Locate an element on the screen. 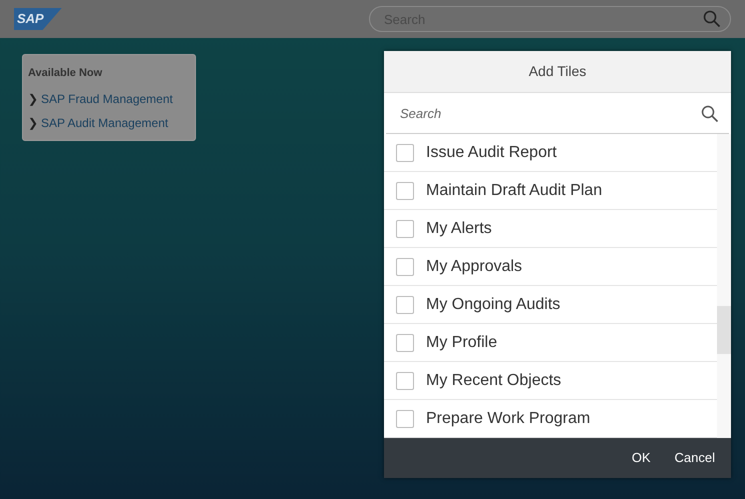 The width and height of the screenshot is (745, 499). list-item: Issue Audit Report is located at coordinates (550, 153).